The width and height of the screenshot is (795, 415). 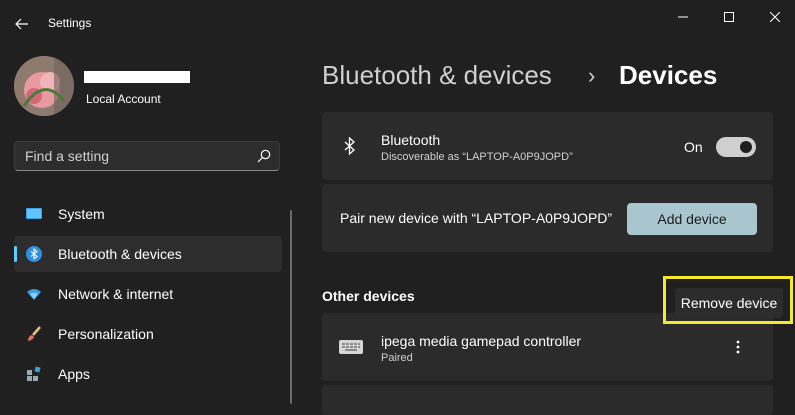 I want to click on page-title: Devices, so click(x=668, y=75).